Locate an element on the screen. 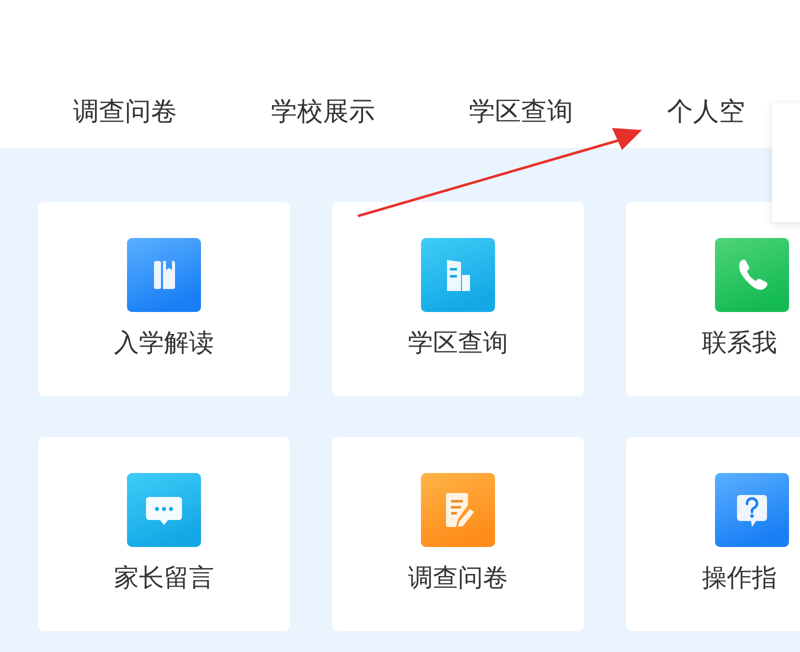 The image size is (800, 652). form-icon is located at coordinates (458, 510).